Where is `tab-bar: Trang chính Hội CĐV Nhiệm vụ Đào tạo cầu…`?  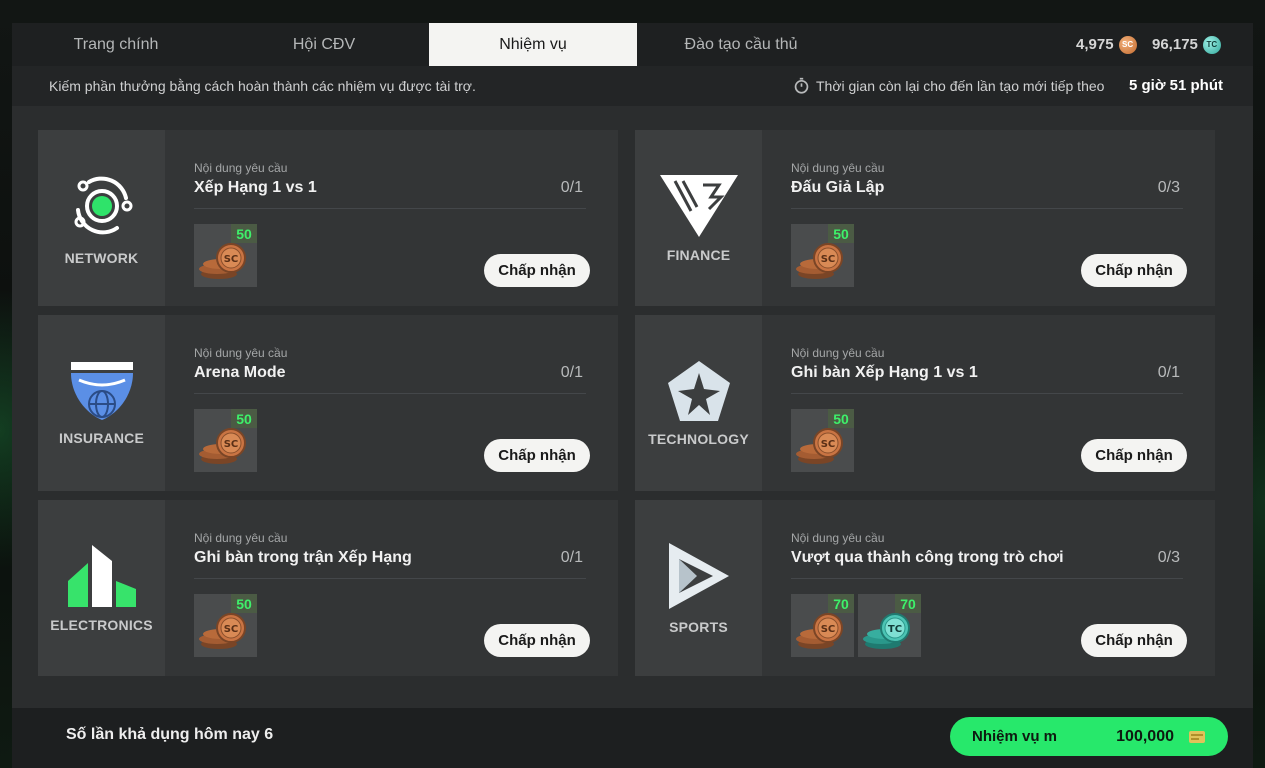 tab-bar: Trang chính Hội CĐV Nhiệm vụ Đào tạo cầu… is located at coordinates (632, 44).